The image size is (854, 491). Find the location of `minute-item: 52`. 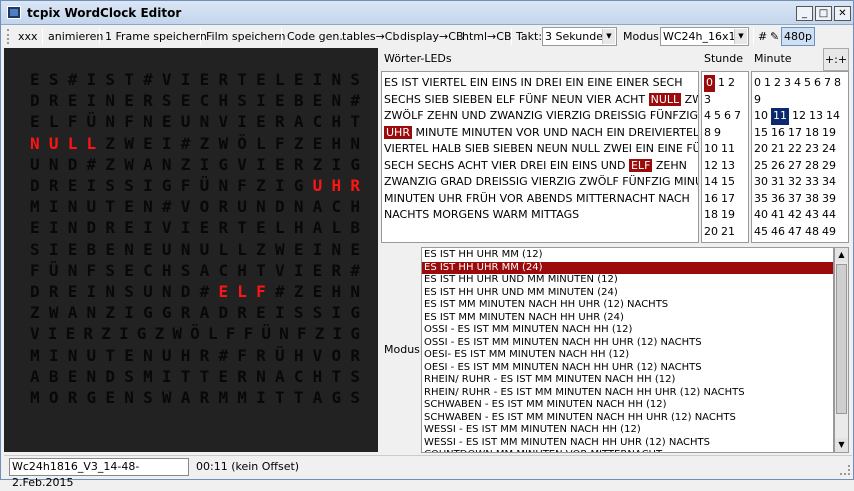

minute-item: 52 is located at coordinates (796, 241).